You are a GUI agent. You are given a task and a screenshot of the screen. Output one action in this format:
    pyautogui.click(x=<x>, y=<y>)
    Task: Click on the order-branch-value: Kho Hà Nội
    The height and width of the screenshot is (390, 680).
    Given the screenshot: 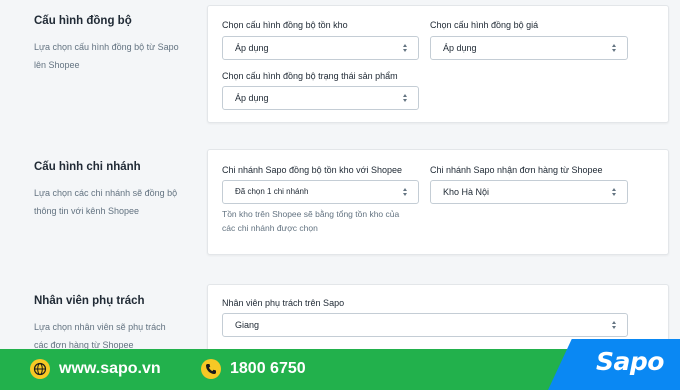 What is the action you would take?
    pyautogui.click(x=466, y=192)
    